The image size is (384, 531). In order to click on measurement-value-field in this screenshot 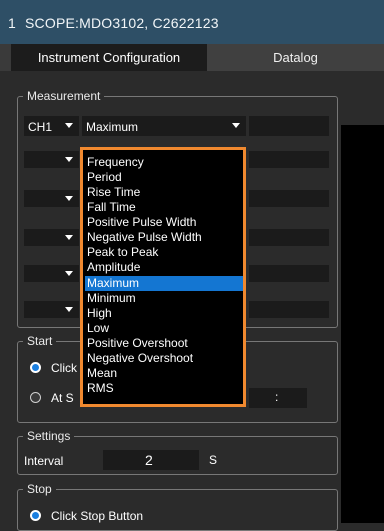, I will do `click(289, 126)`.